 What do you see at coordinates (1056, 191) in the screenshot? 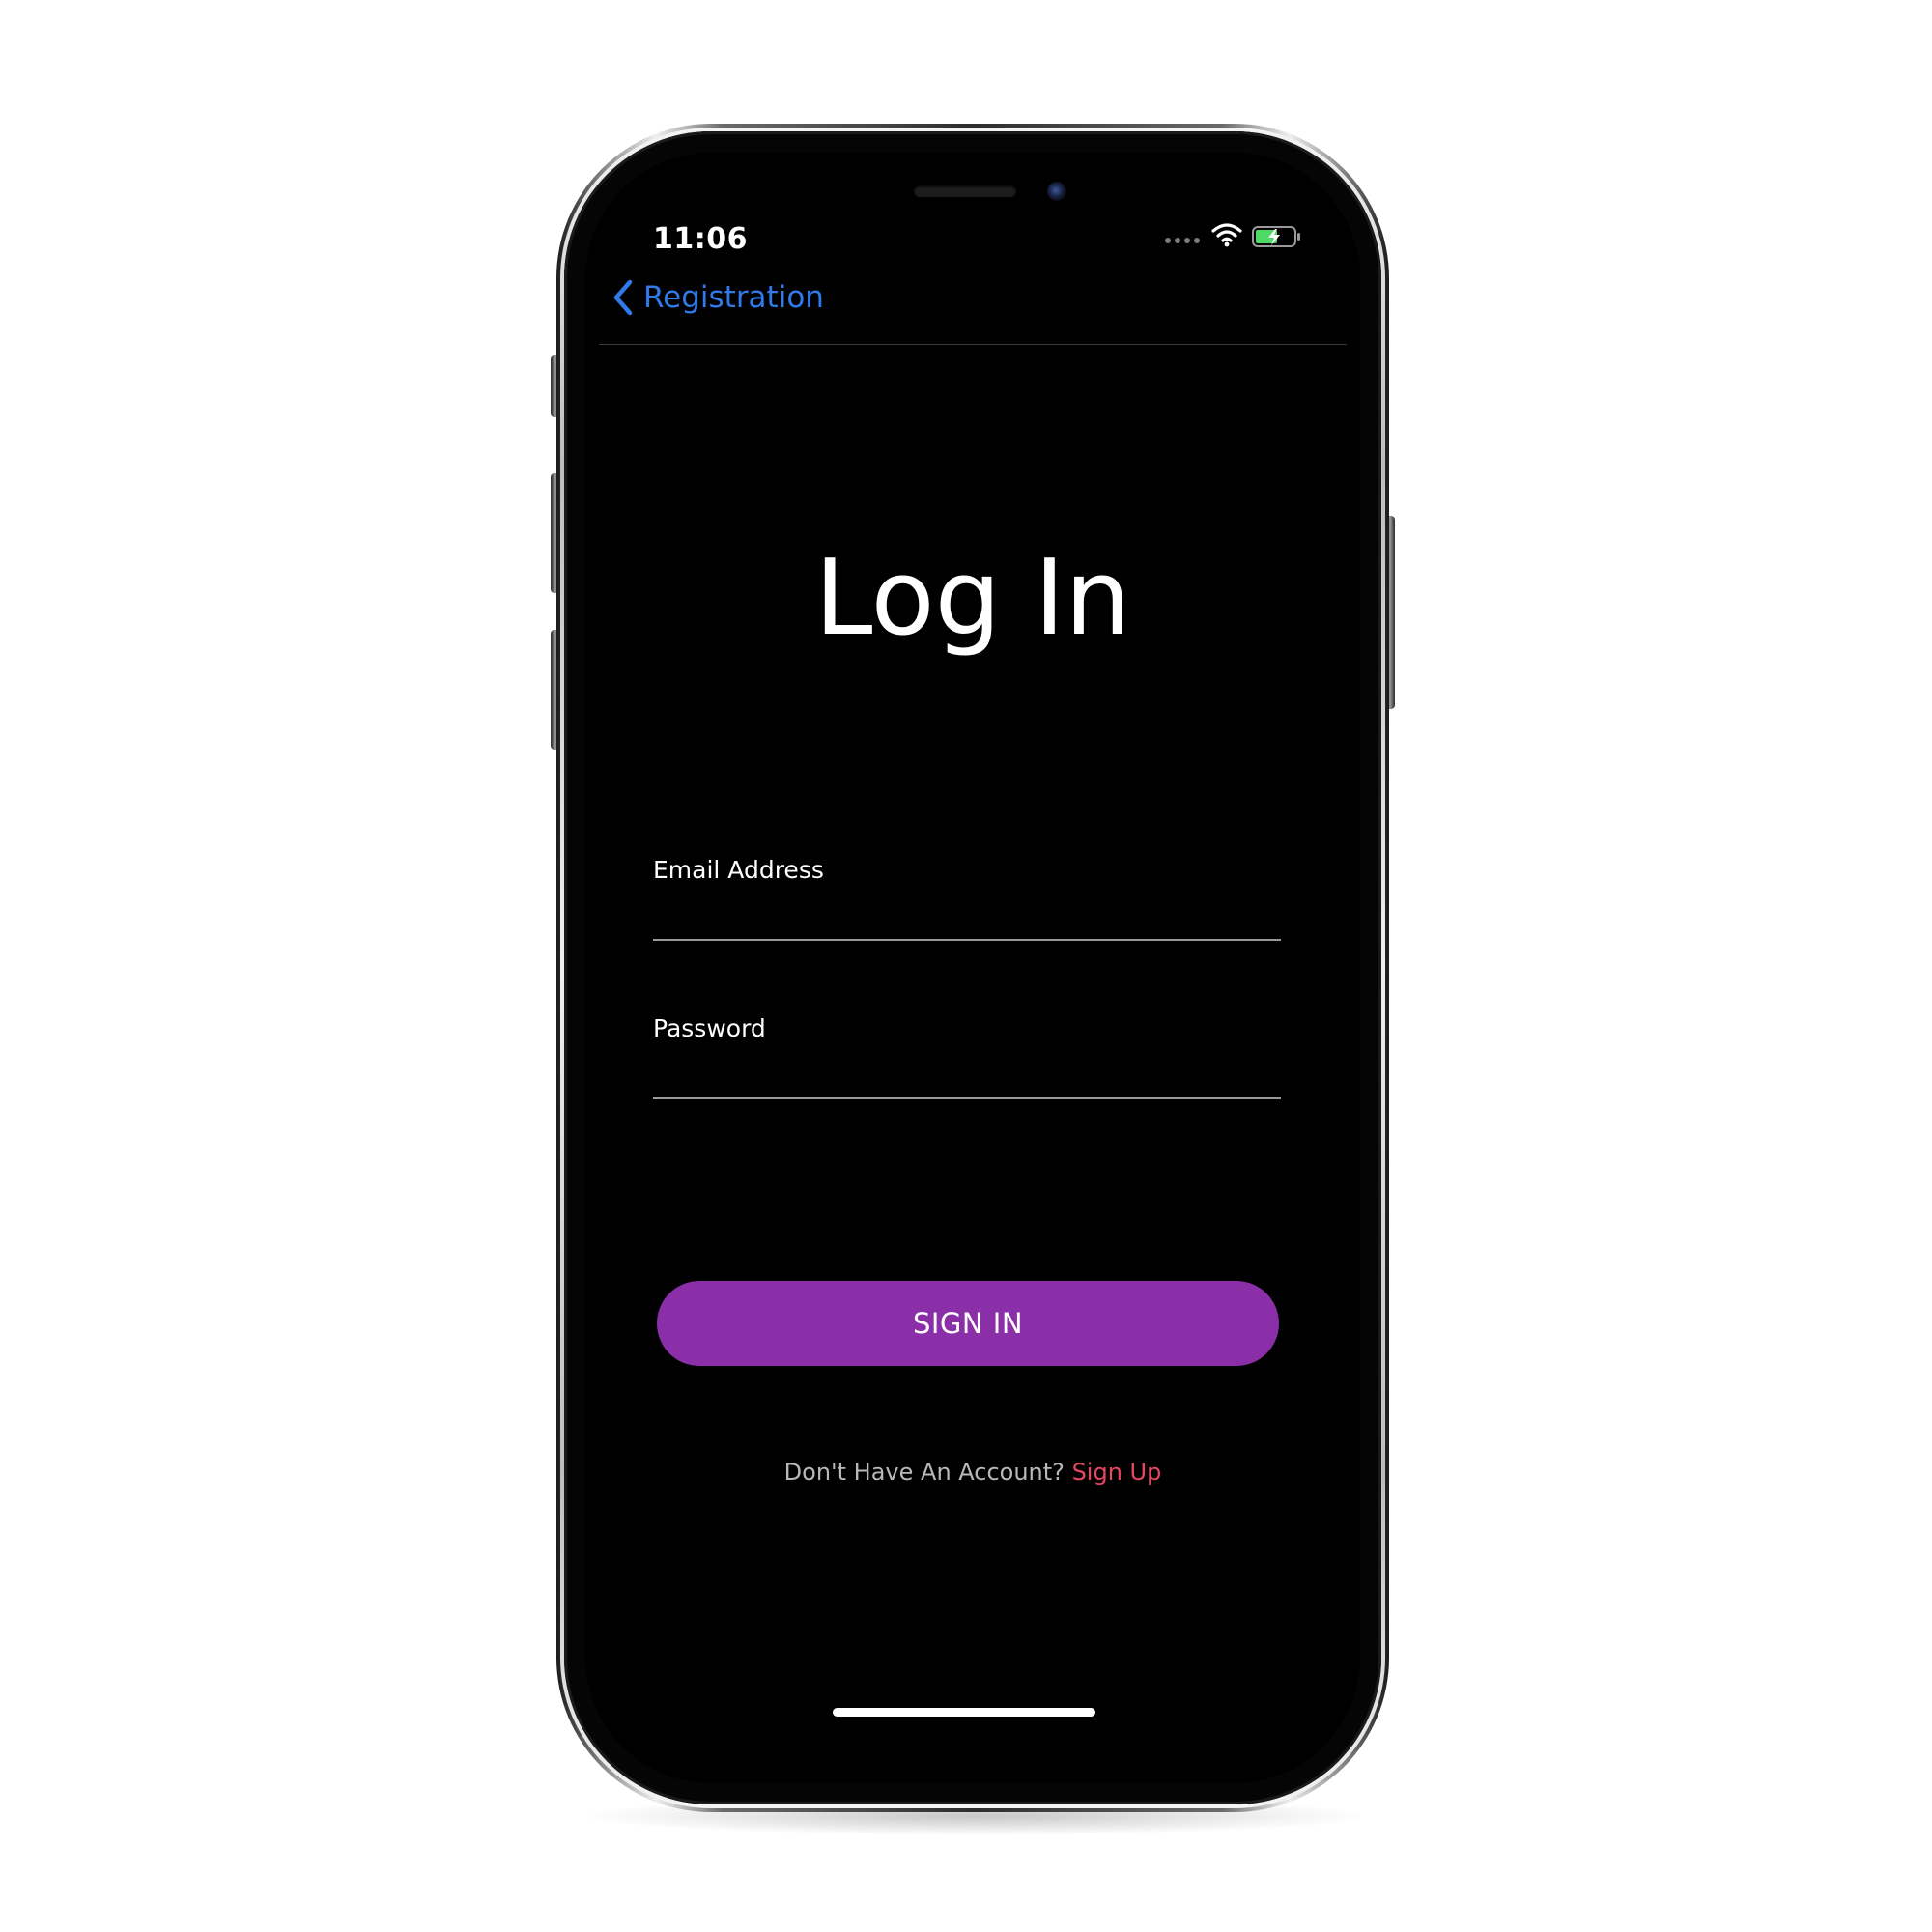
I see `front-camera` at bounding box center [1056, 191].